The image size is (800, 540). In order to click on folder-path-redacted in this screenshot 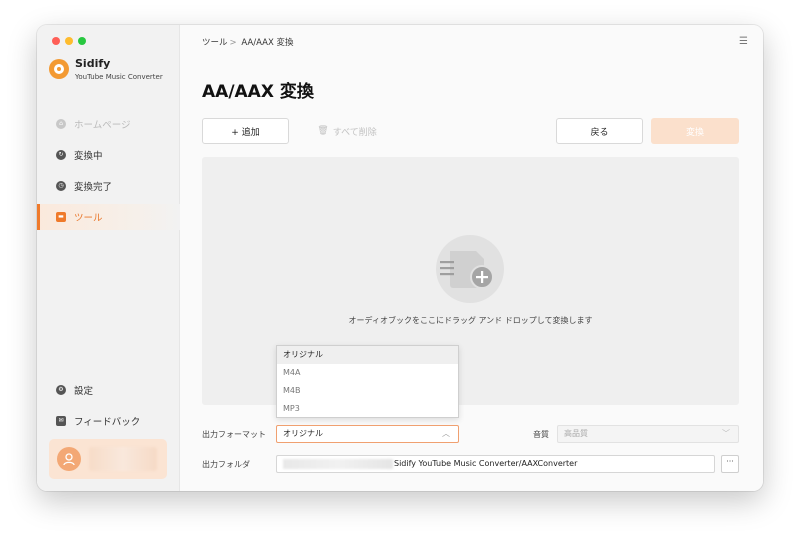, I will do `click(338, 464)`.